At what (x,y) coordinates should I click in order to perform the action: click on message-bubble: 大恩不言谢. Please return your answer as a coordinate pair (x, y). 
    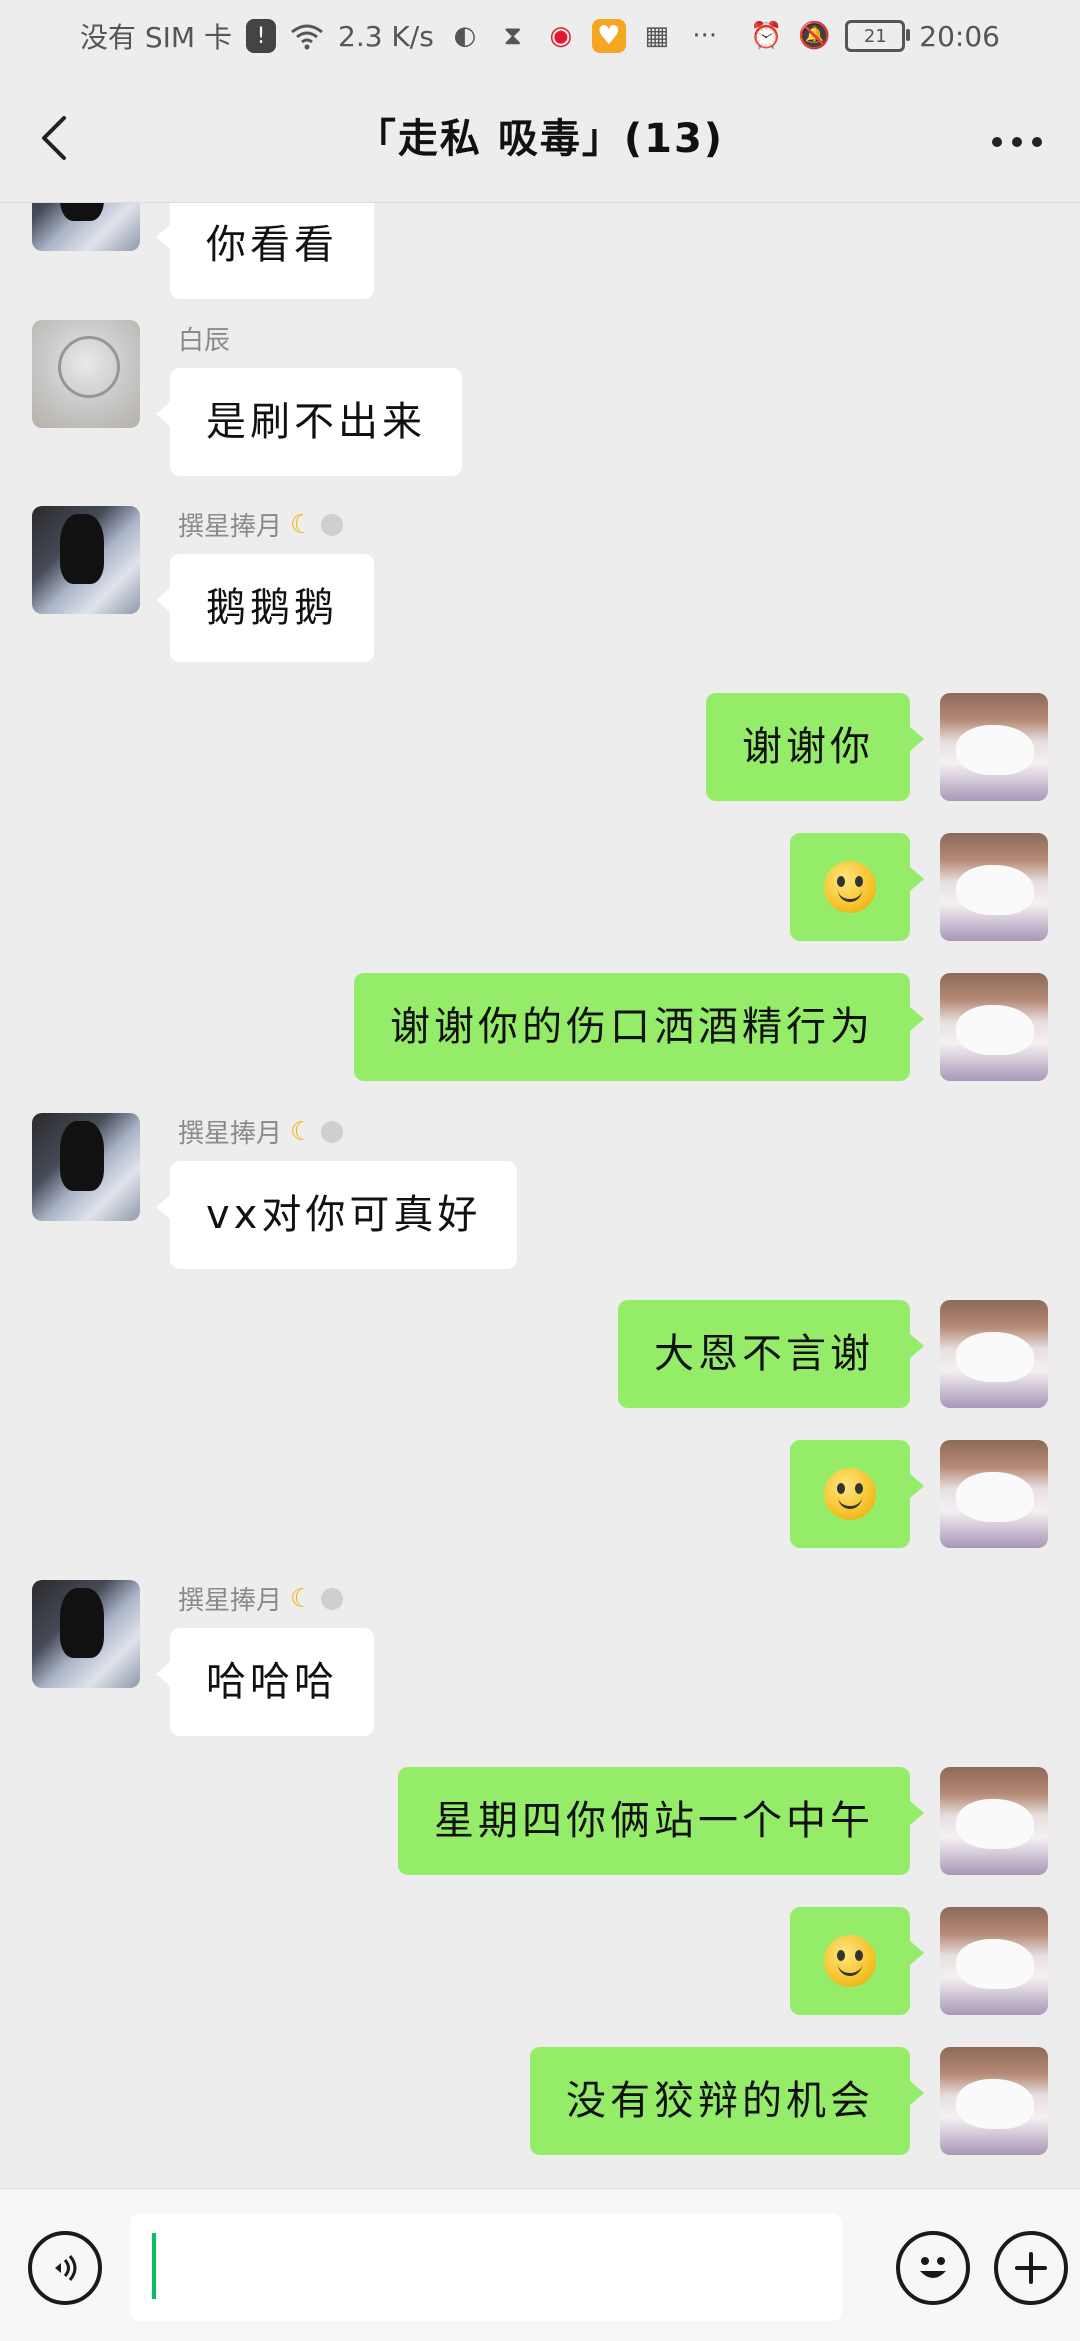
    Looking at the image, I should click on (771, 1354).